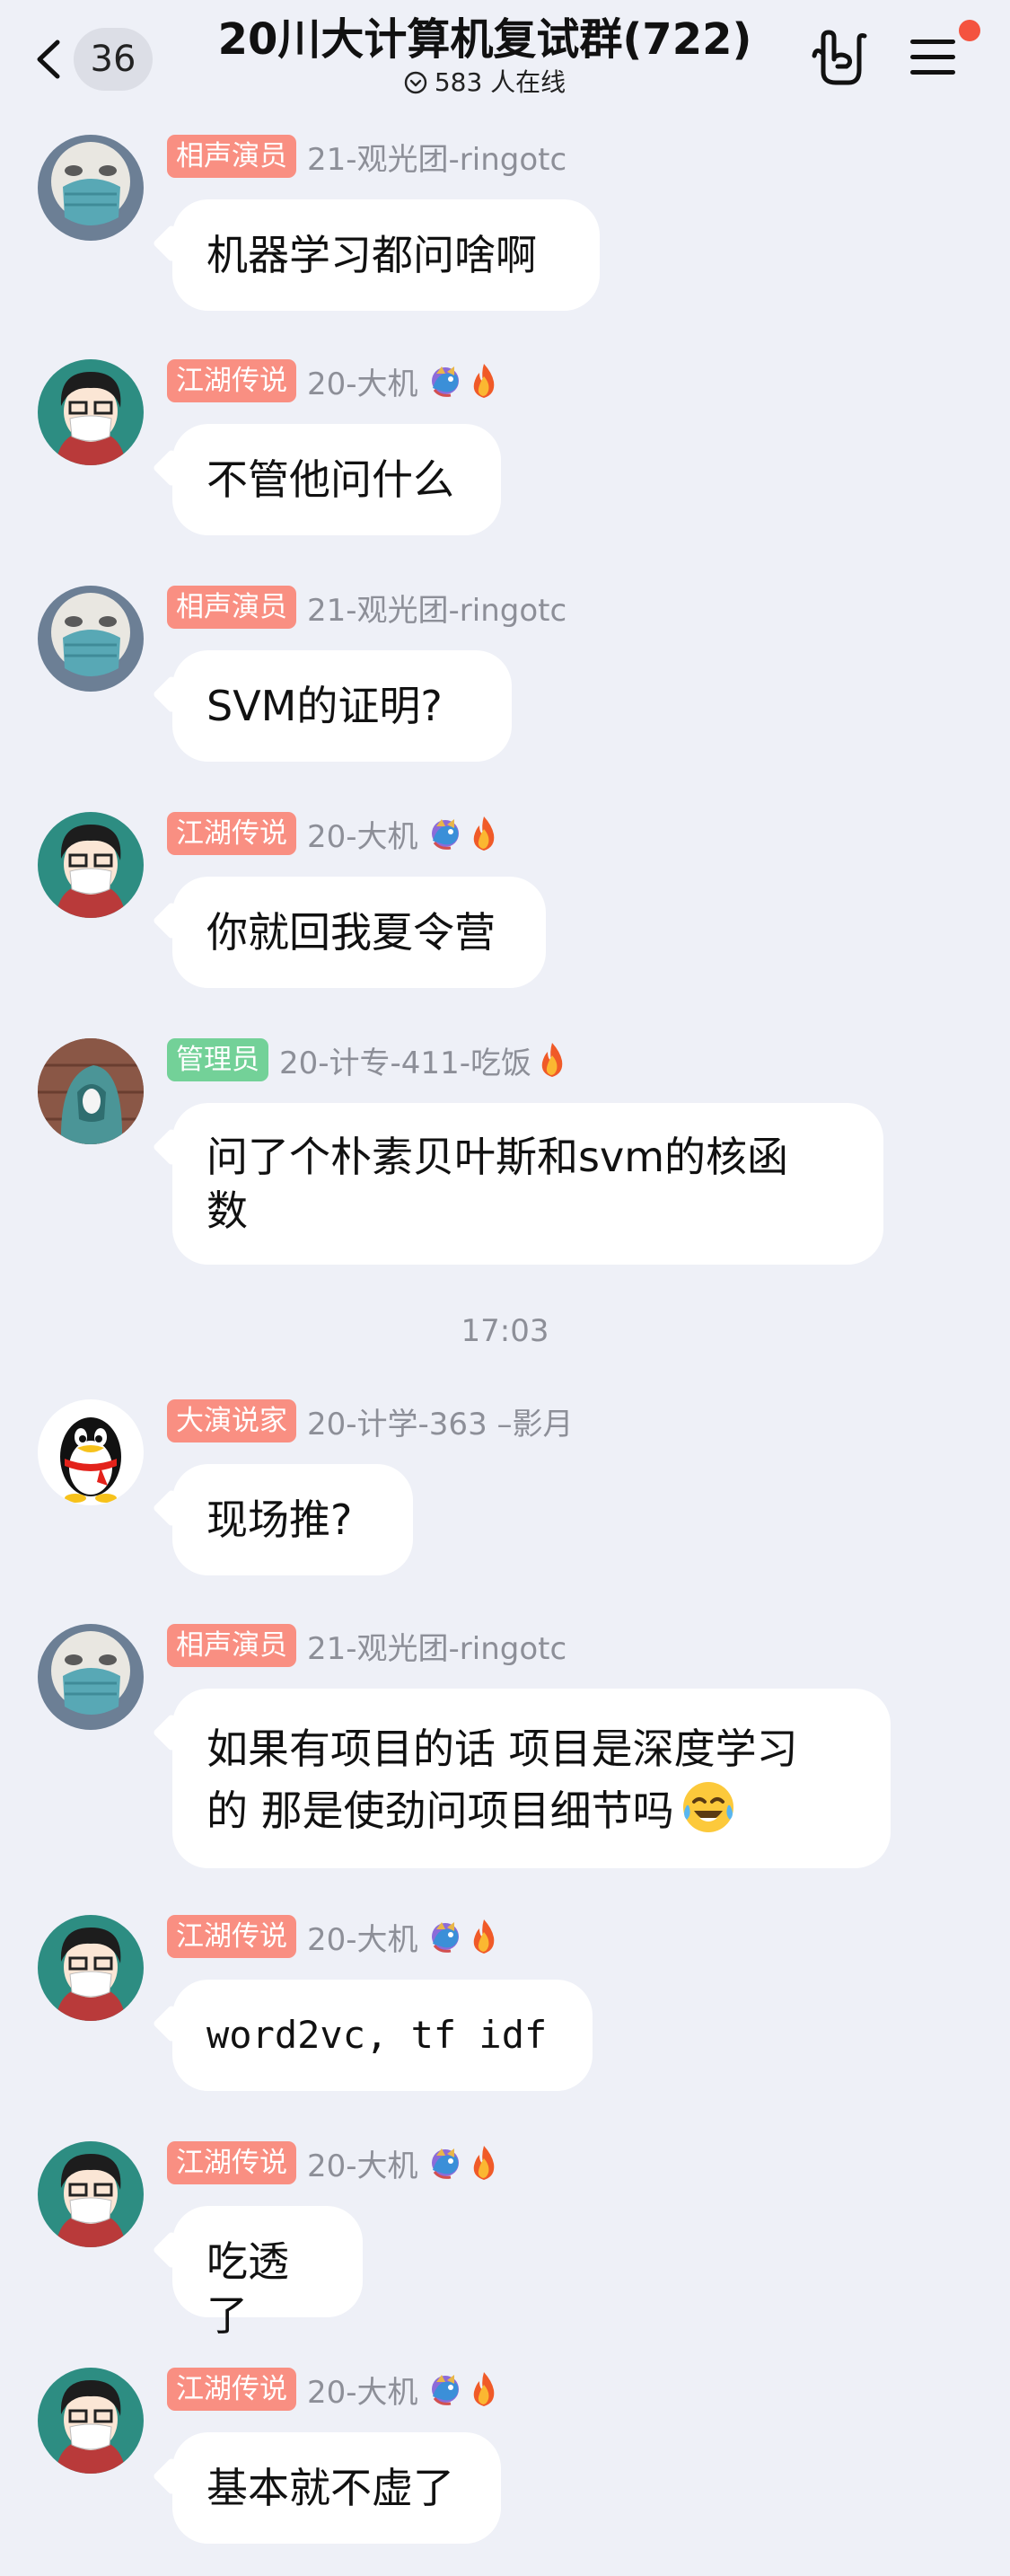 This screenshot has width=1010, height=2576. I want to click on message-text-line-1: 如果有项目的话 项目是深度学习, so click(502, 1749).